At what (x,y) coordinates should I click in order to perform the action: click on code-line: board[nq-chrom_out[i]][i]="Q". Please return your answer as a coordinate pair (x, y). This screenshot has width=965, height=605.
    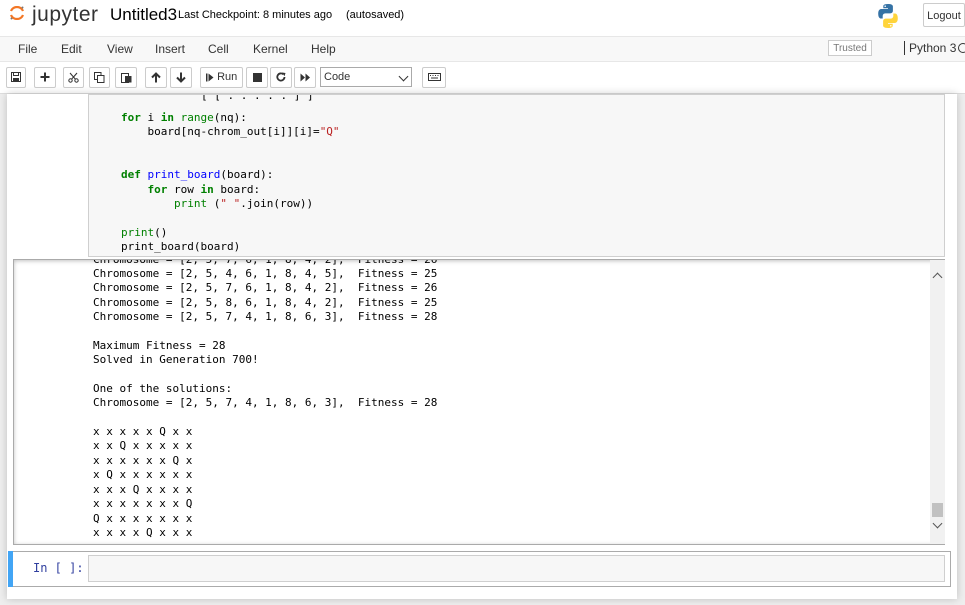
    Looking at the image, I should click on (230, 131).